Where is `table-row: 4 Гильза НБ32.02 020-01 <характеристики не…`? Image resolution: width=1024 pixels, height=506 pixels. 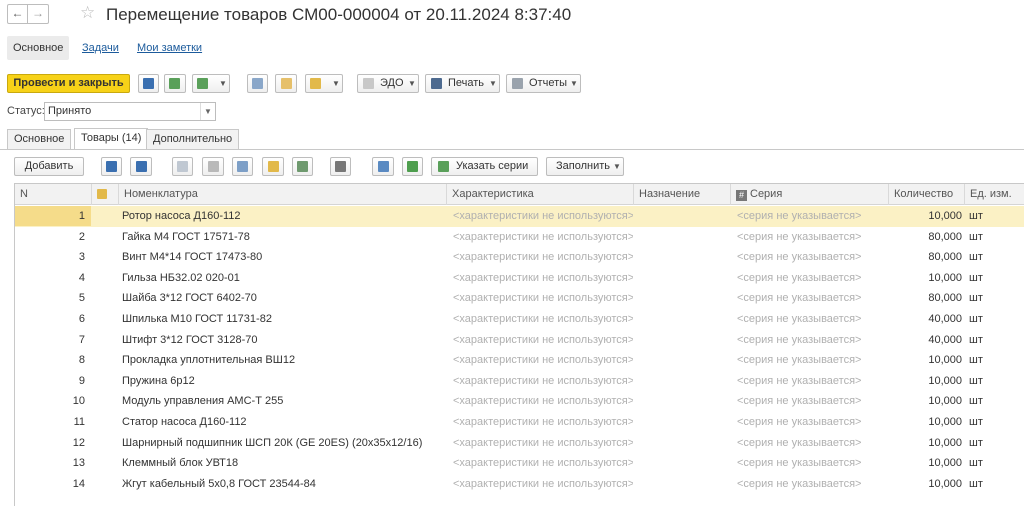
table-row: 4 Гильза НБ32.02 020-01 <характеристики не… is located at coordinates (519, 278).